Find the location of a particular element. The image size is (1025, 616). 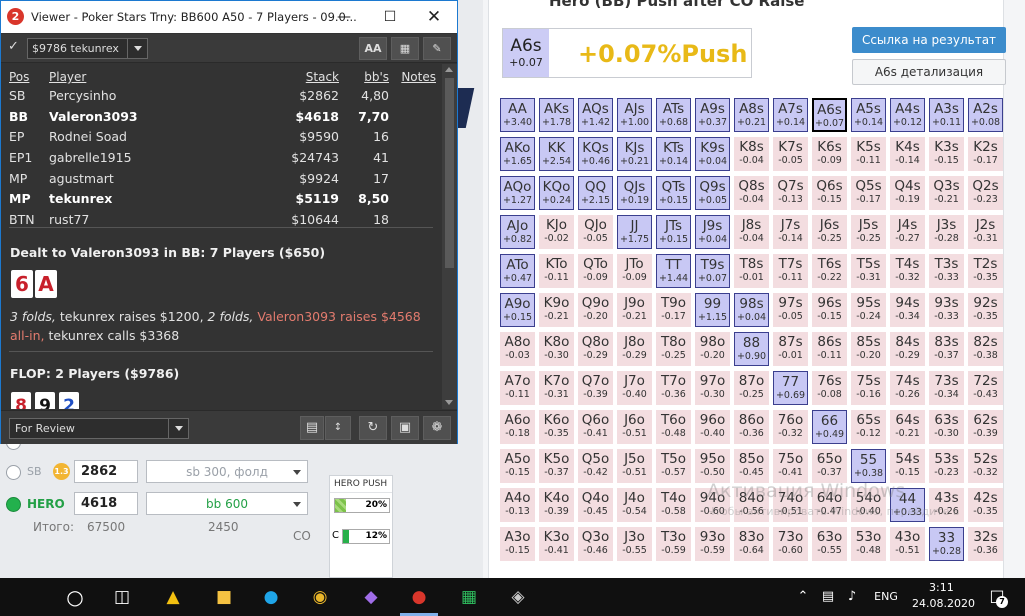

replay-icon: ↻ is located at coordinates (373, 428).